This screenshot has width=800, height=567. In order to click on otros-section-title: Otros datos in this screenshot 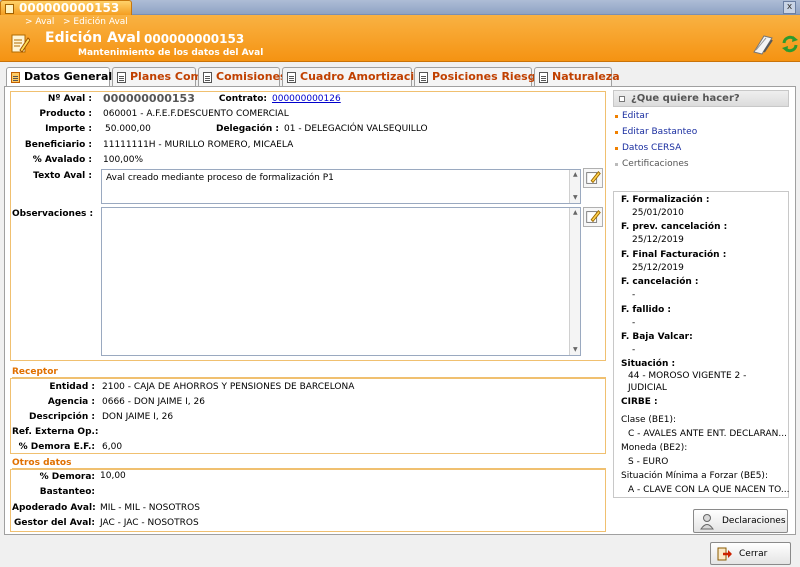, I will do `click(42, 463)`.